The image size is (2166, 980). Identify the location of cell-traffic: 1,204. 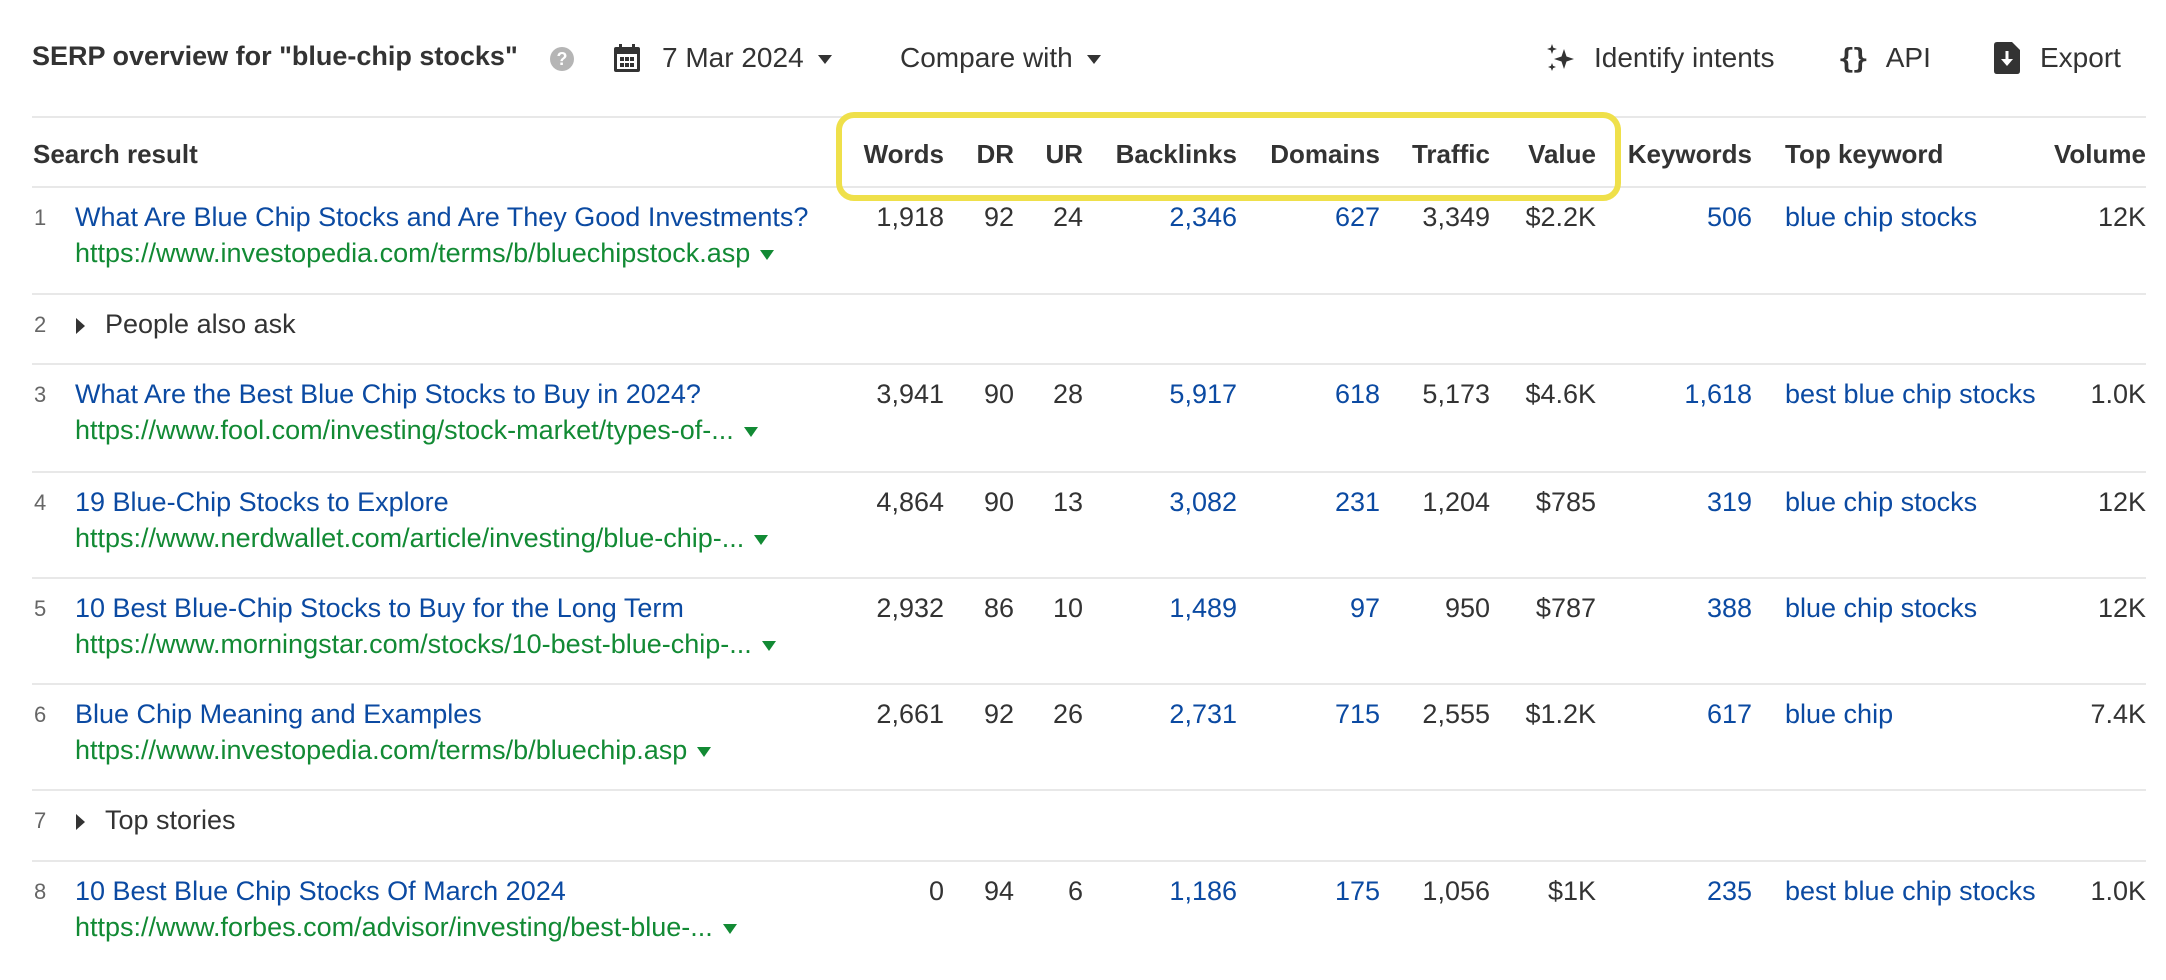
(1456, 502).